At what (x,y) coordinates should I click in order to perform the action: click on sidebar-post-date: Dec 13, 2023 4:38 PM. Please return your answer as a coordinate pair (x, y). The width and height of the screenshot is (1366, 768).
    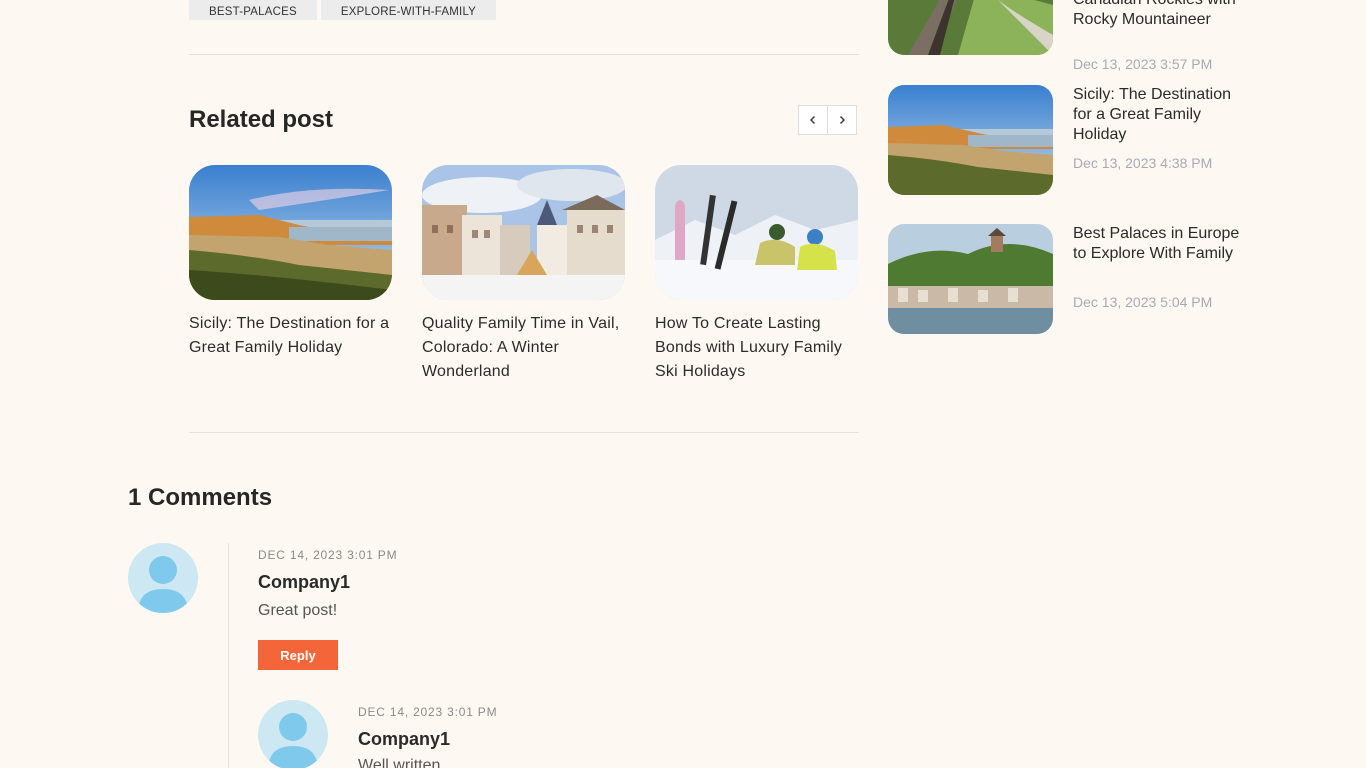
    Looking at the image, I should click on (1143, 163).